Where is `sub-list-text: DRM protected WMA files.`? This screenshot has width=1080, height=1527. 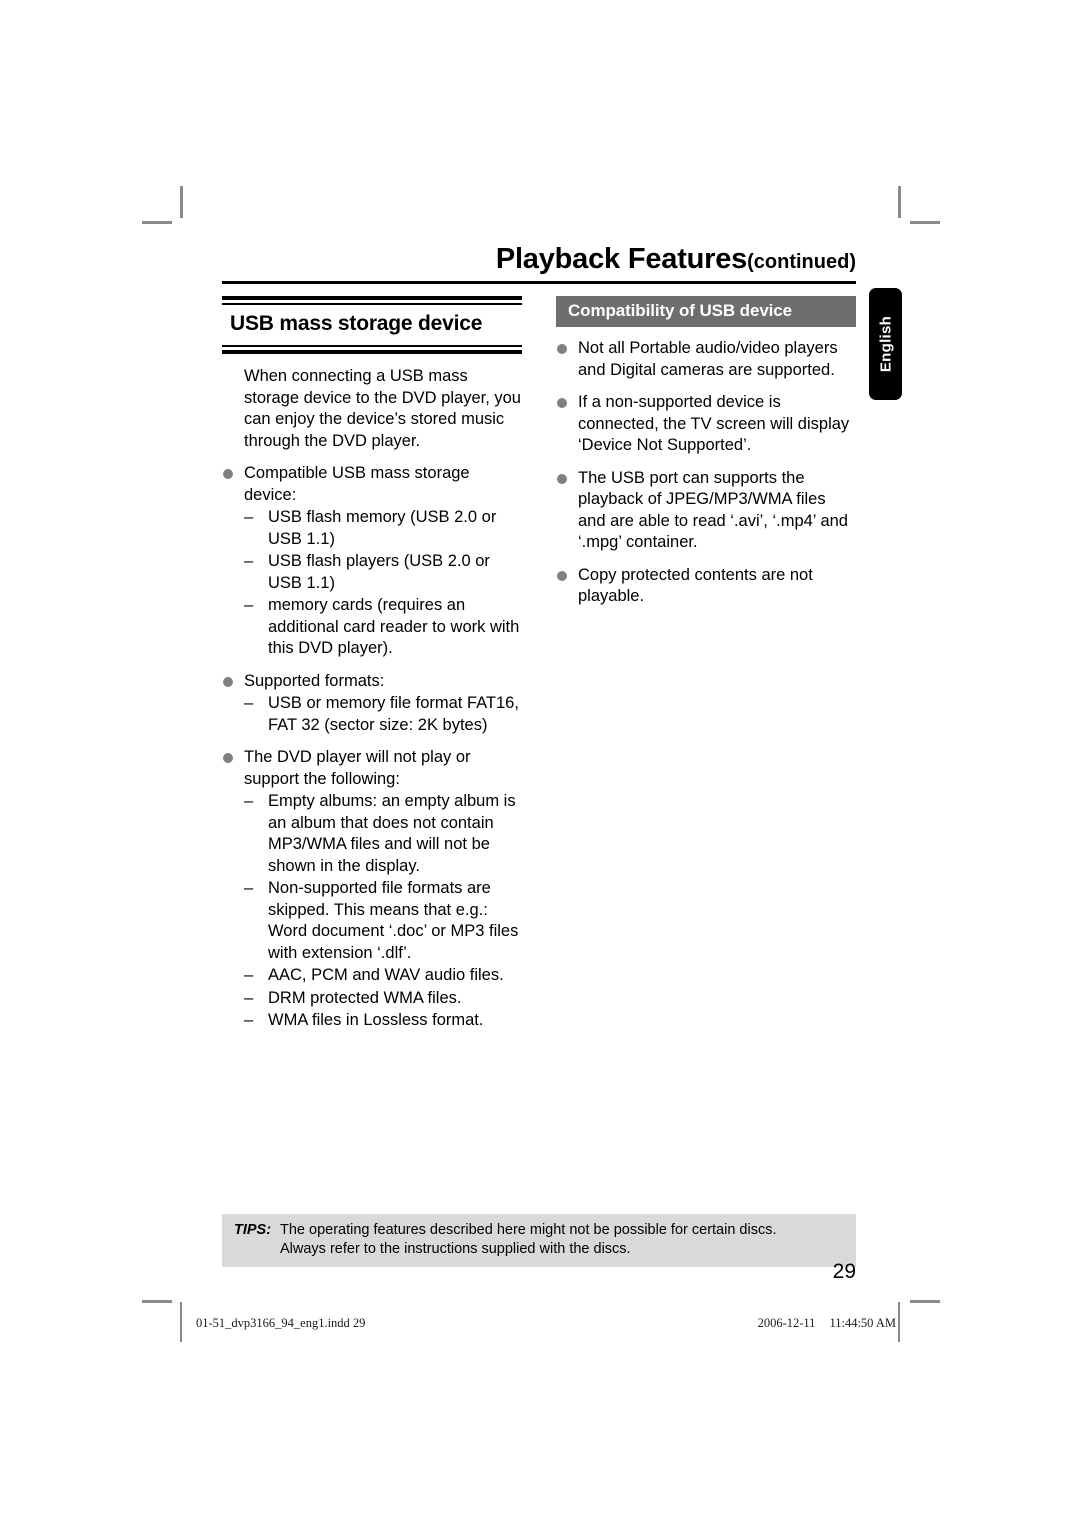 sub-list-text: DRM protected WMA files. is located at coordinates (365, 997).